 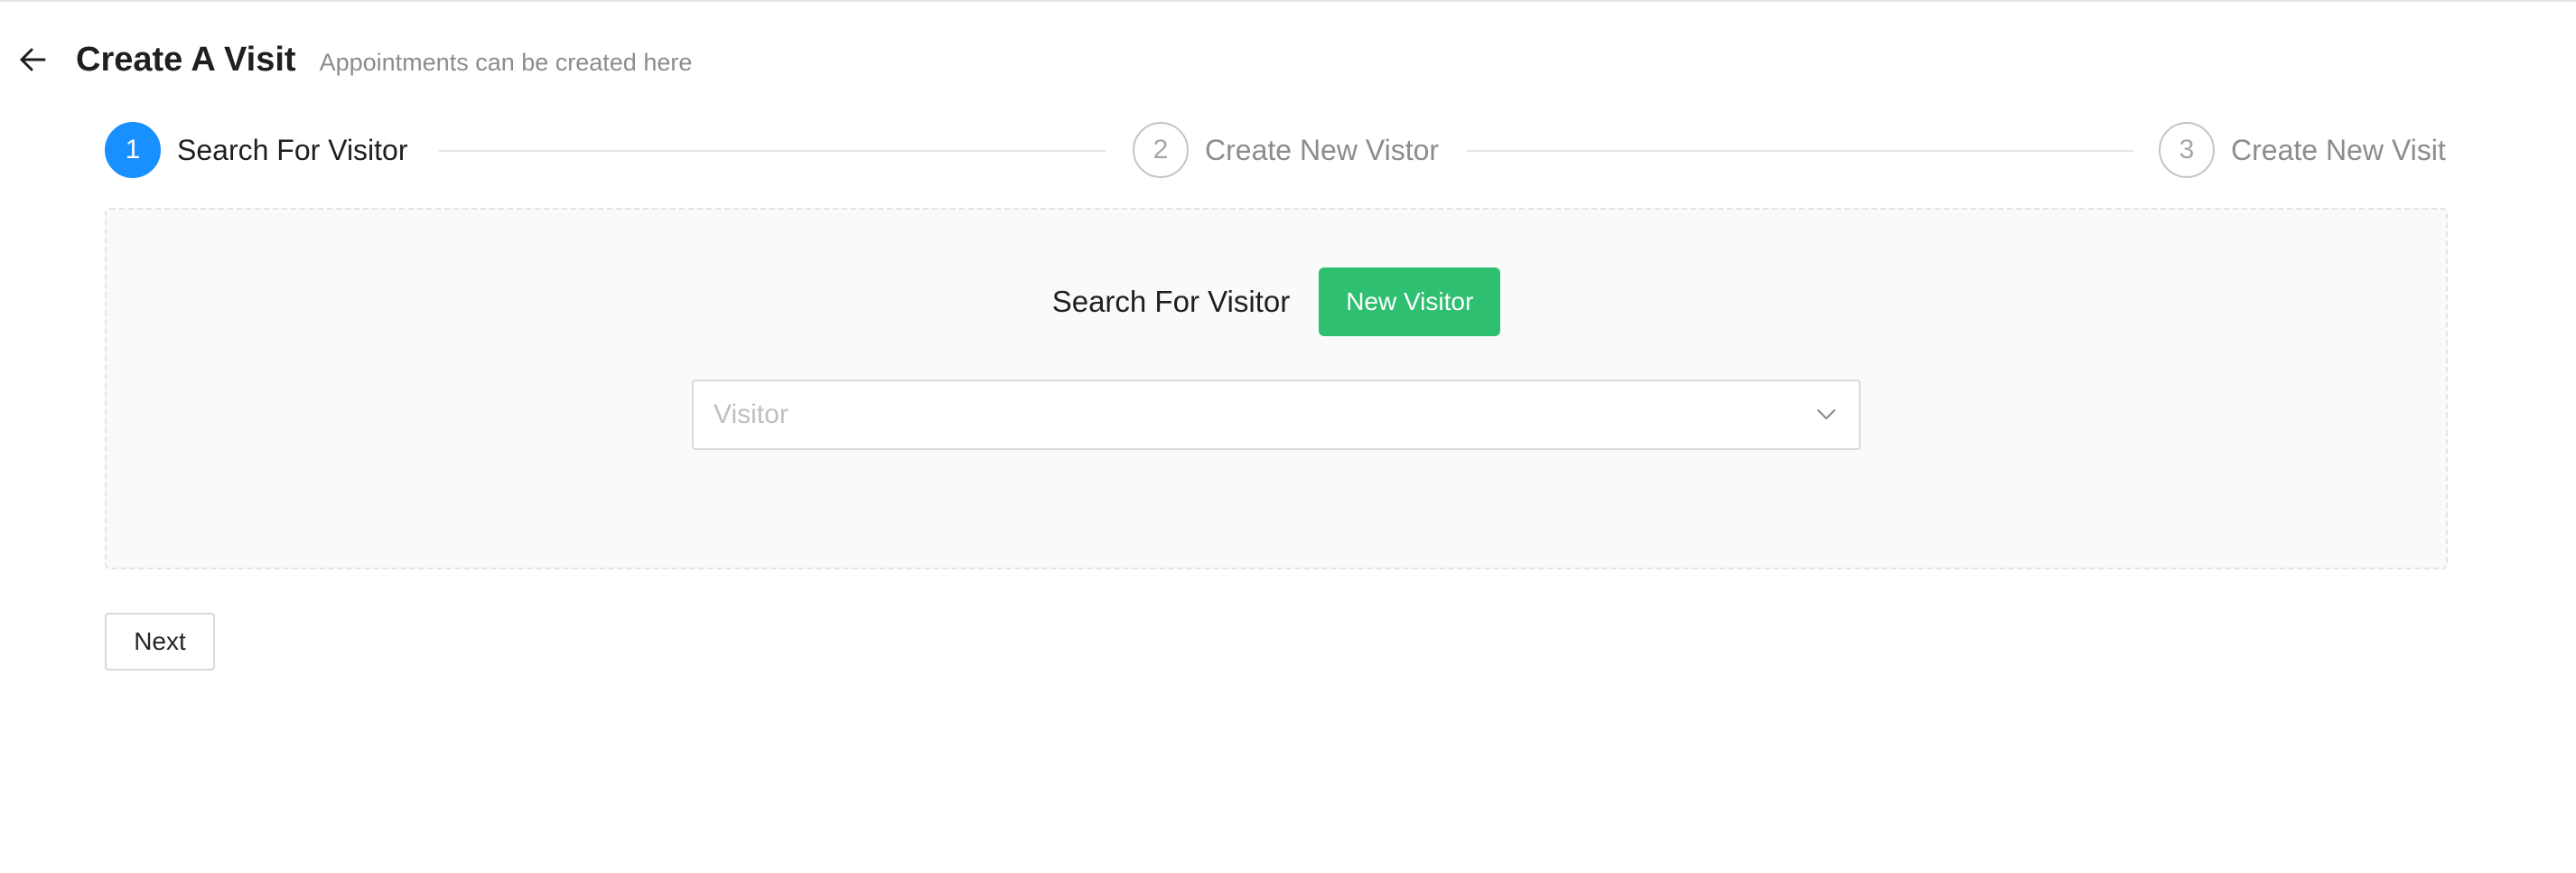 What do you see at coordinates (160, 642) in the screenshot?
I see `next-button: Next` at bounding box center [160, 642].